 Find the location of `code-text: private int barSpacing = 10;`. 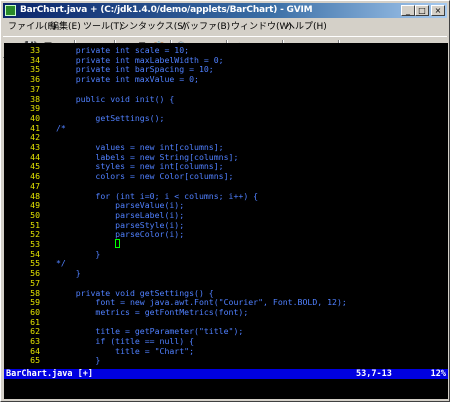

code-text: private int barSpacing = 10; is located at coordinates (135, 69).